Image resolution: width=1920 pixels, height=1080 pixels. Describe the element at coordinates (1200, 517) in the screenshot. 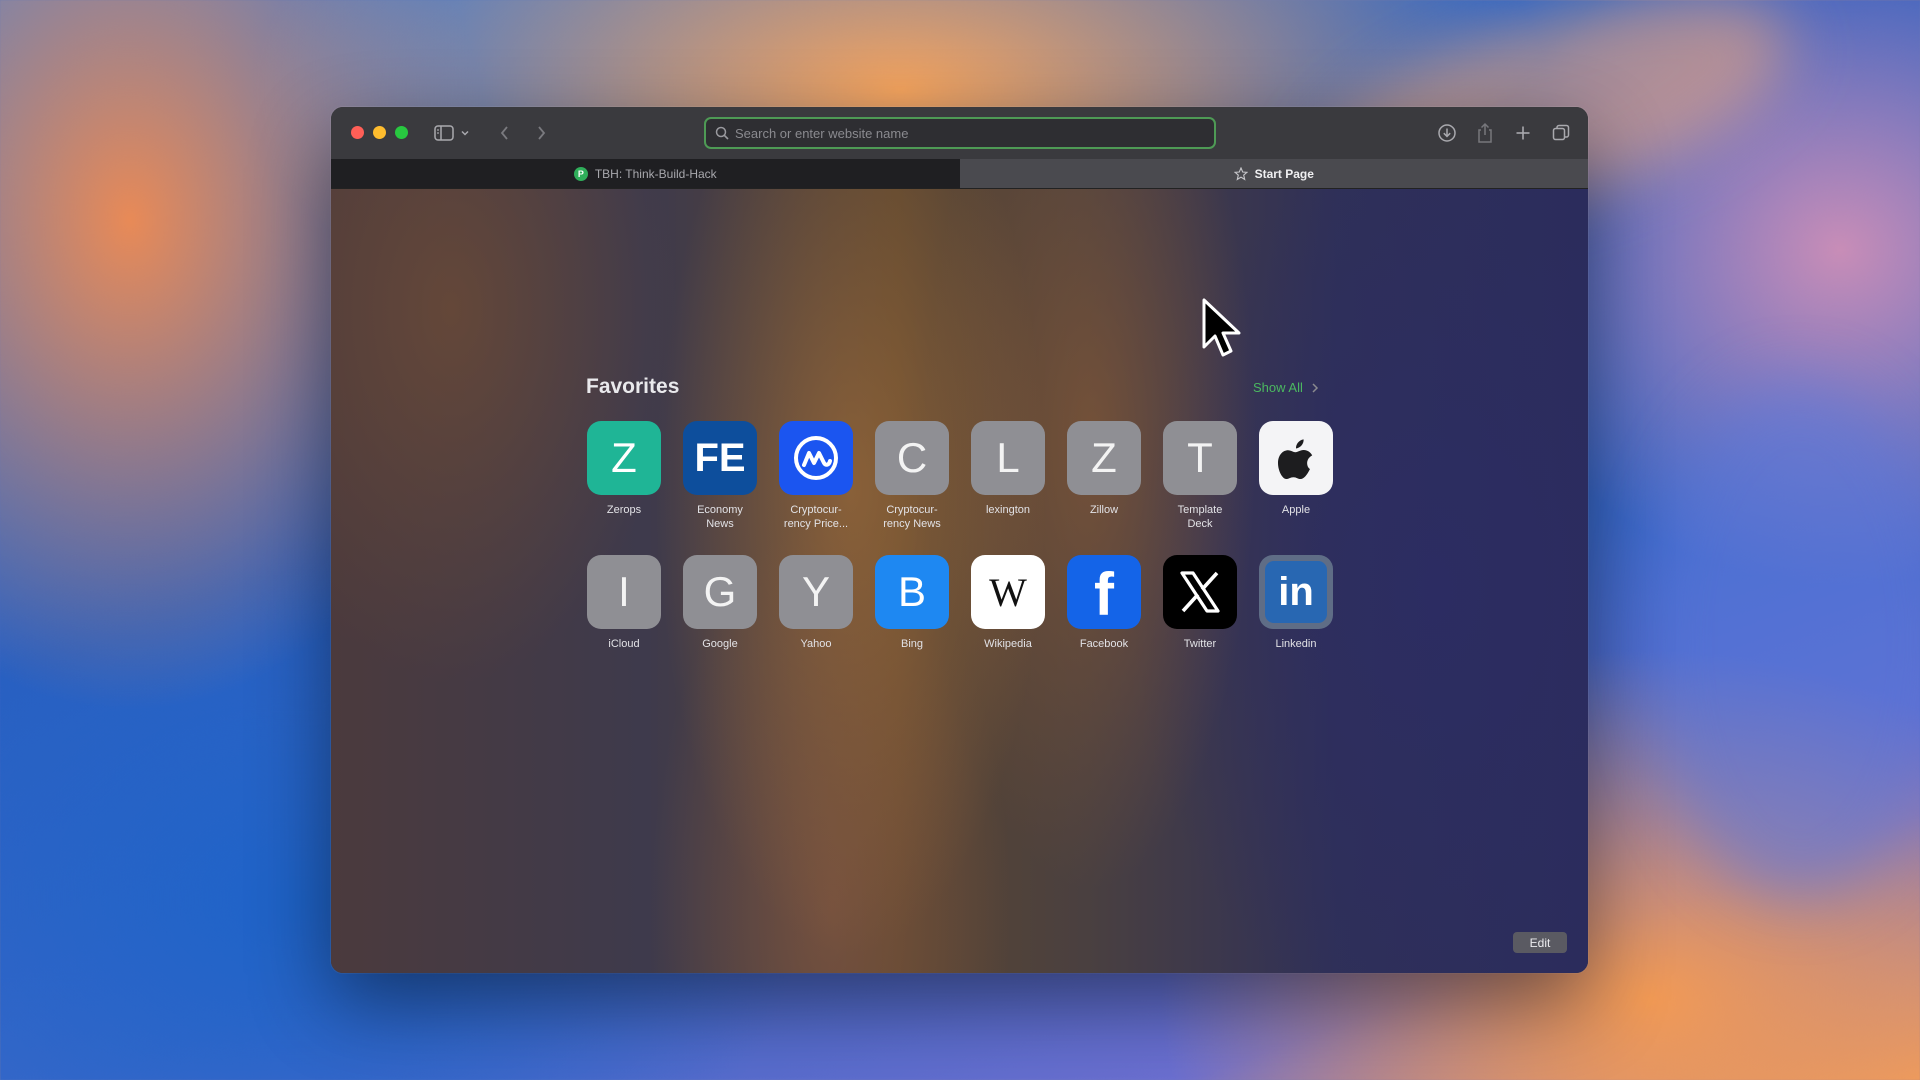

I see `favorite-label: Template Deck` at that location.